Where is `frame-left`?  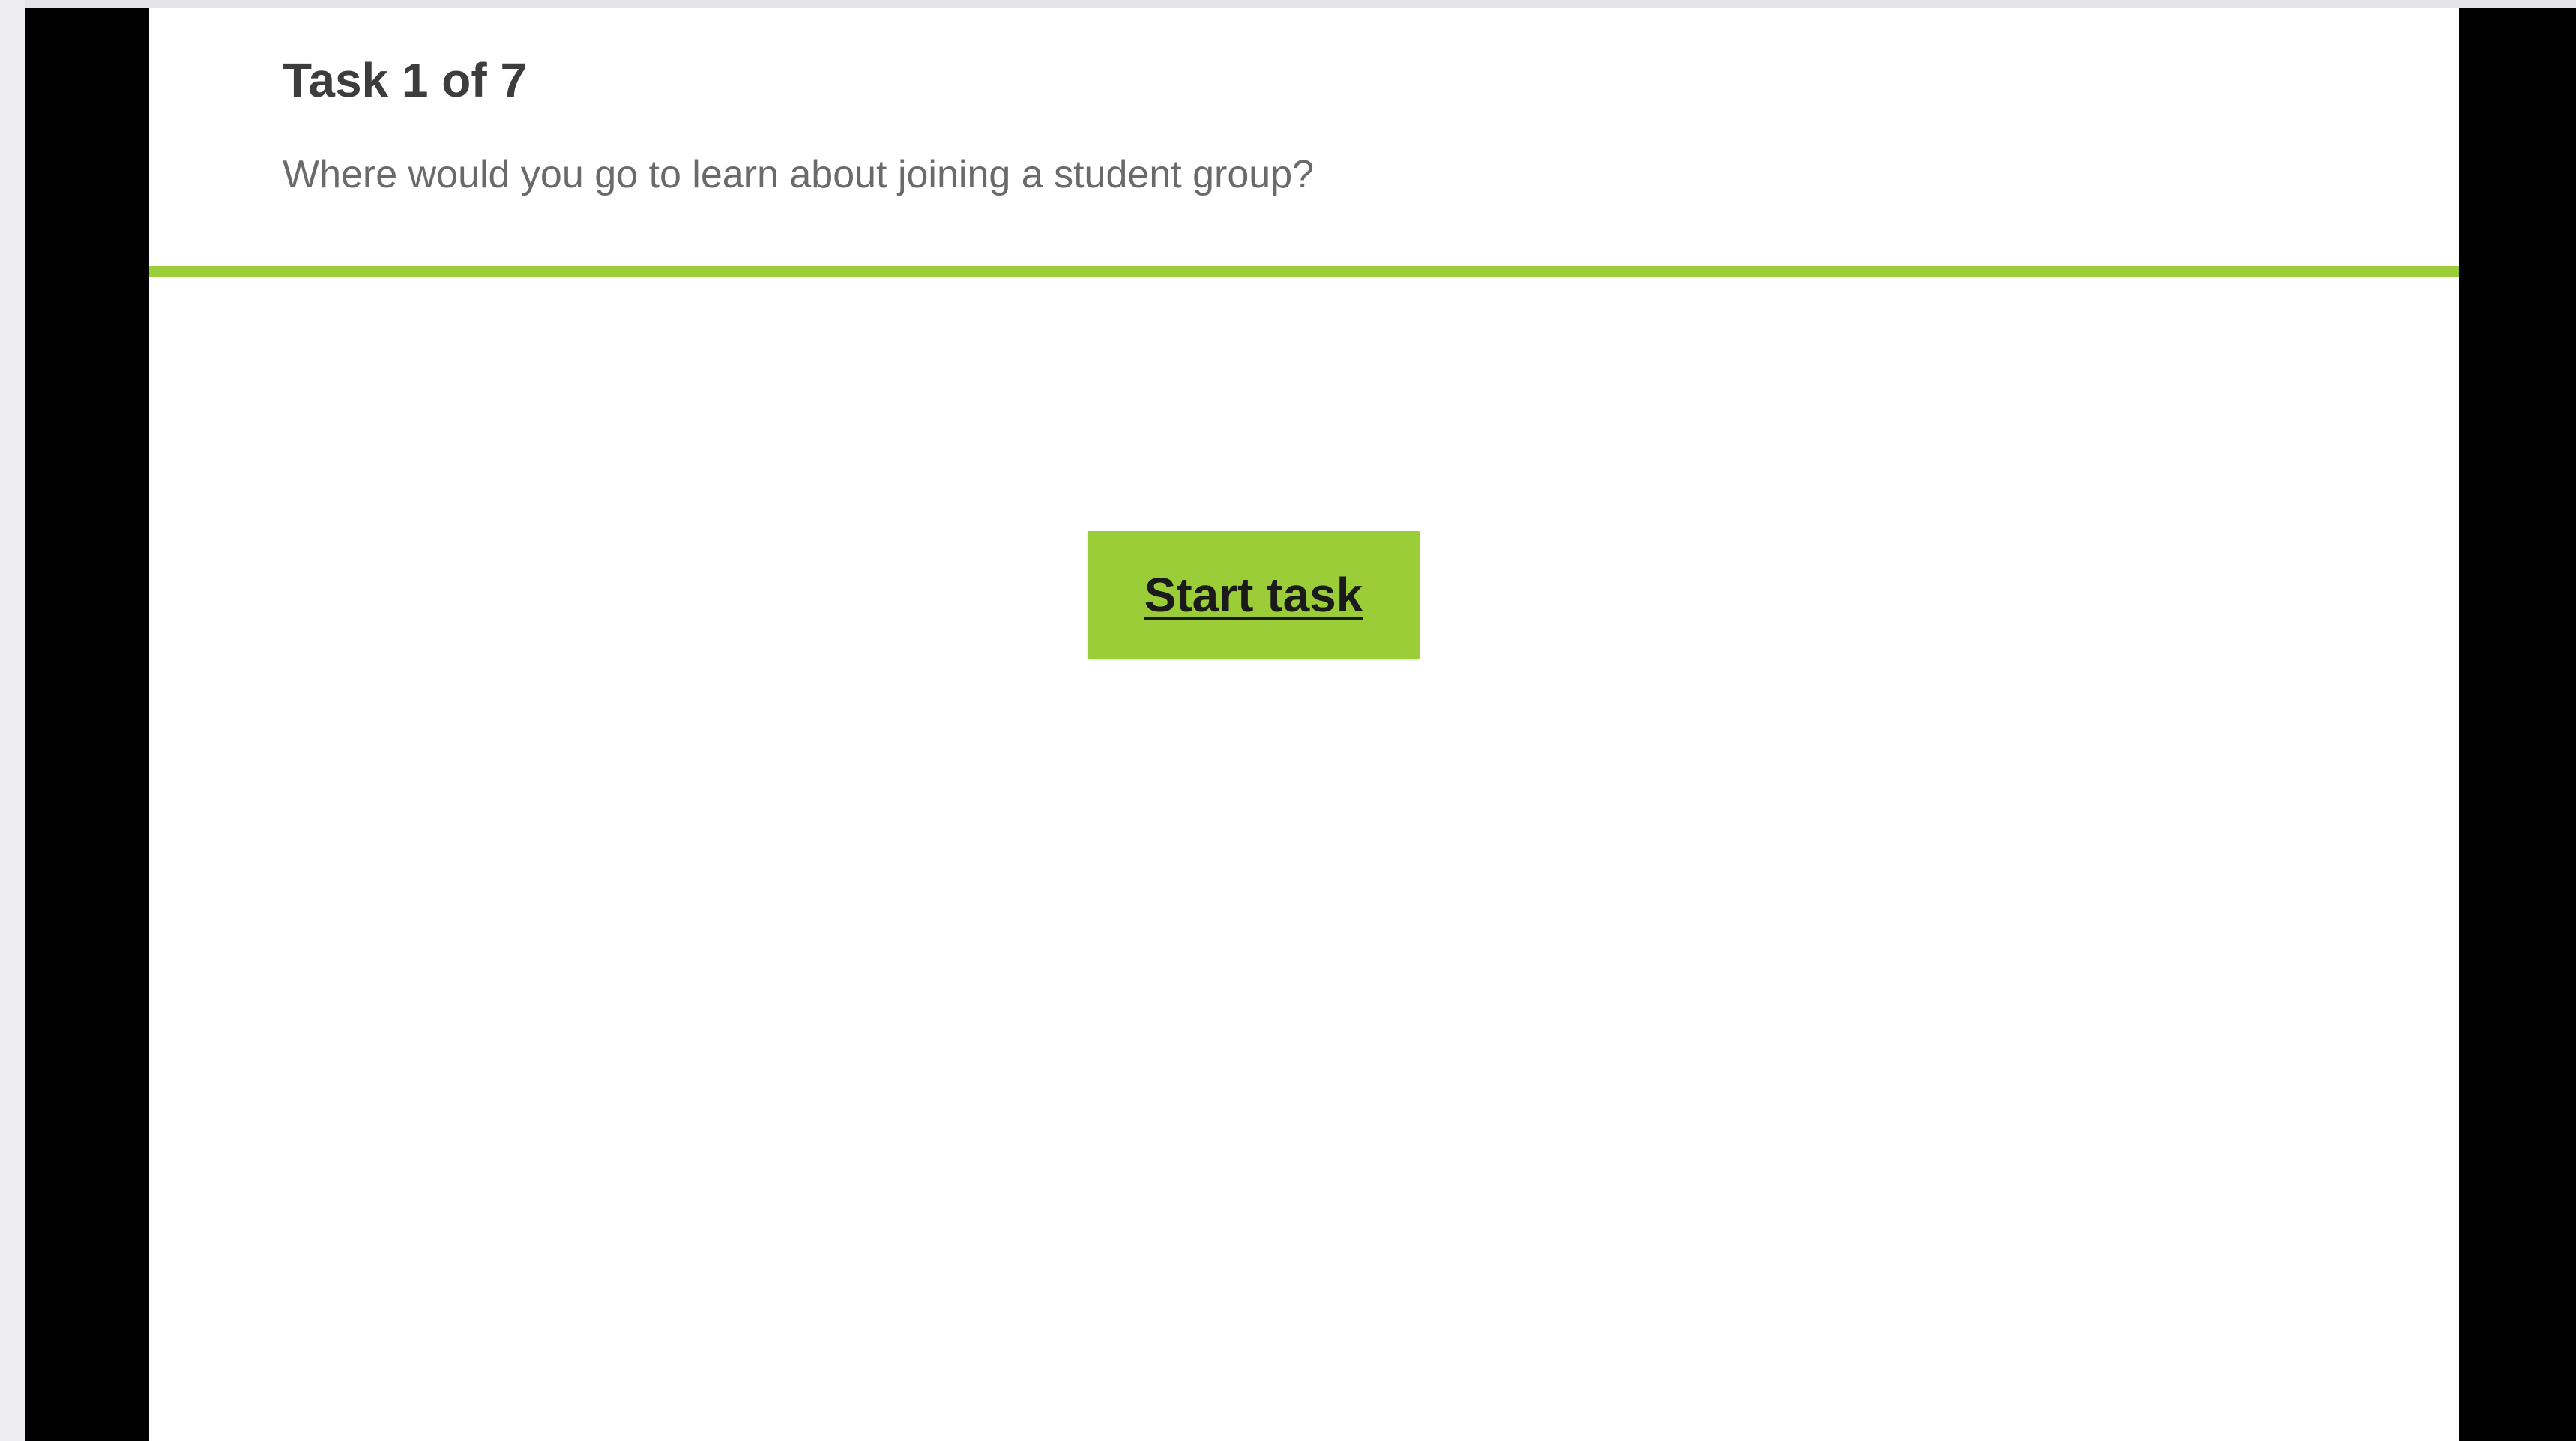 frame-left is located at coordinates (87, 725).